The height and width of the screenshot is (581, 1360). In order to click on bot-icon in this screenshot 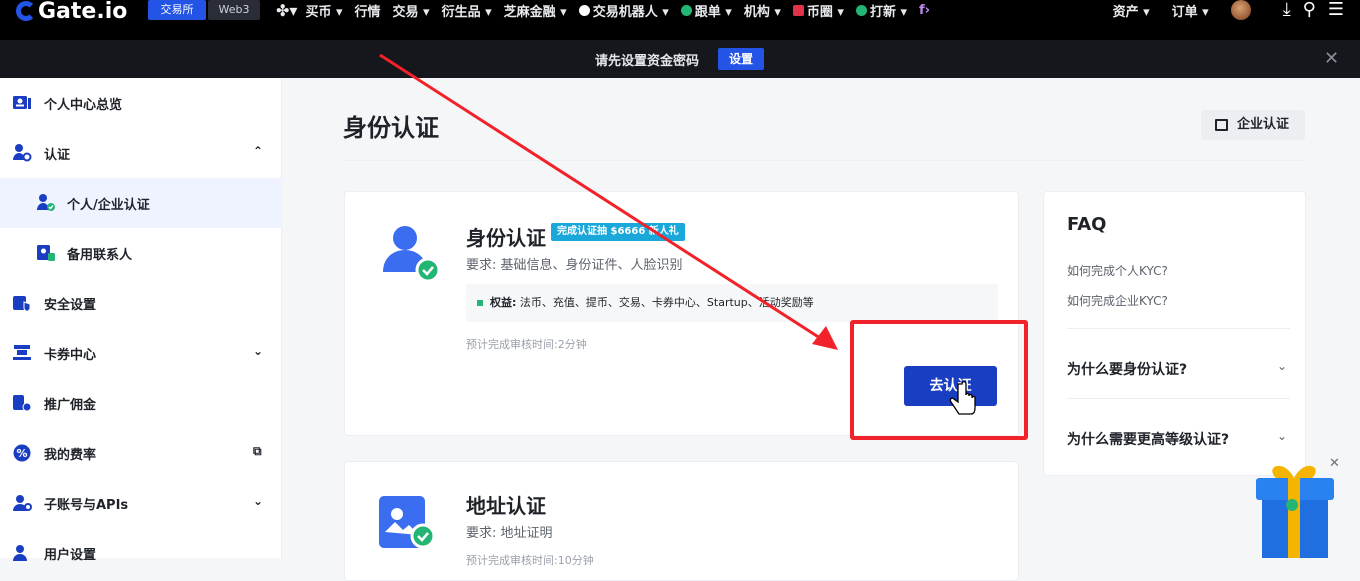, I will do `click(584, 10)`.